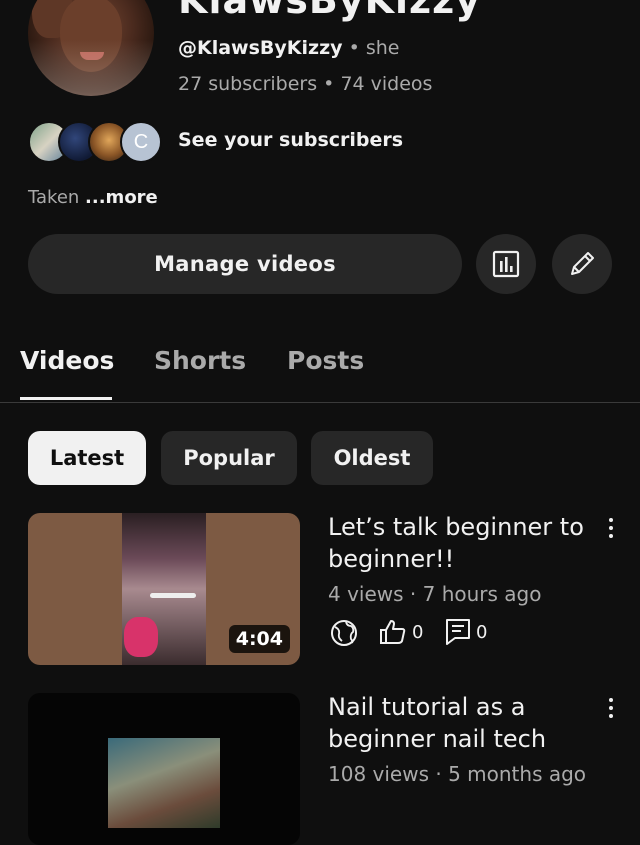  What do you see at coordinates (259, 639) in the screenshot?
I see `video-duration: 4:04` at bounding box center [259, 639].